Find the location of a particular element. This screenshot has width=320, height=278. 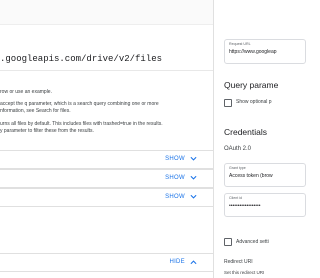

section-row-2: SHOW is located at coordinates (106, 178).